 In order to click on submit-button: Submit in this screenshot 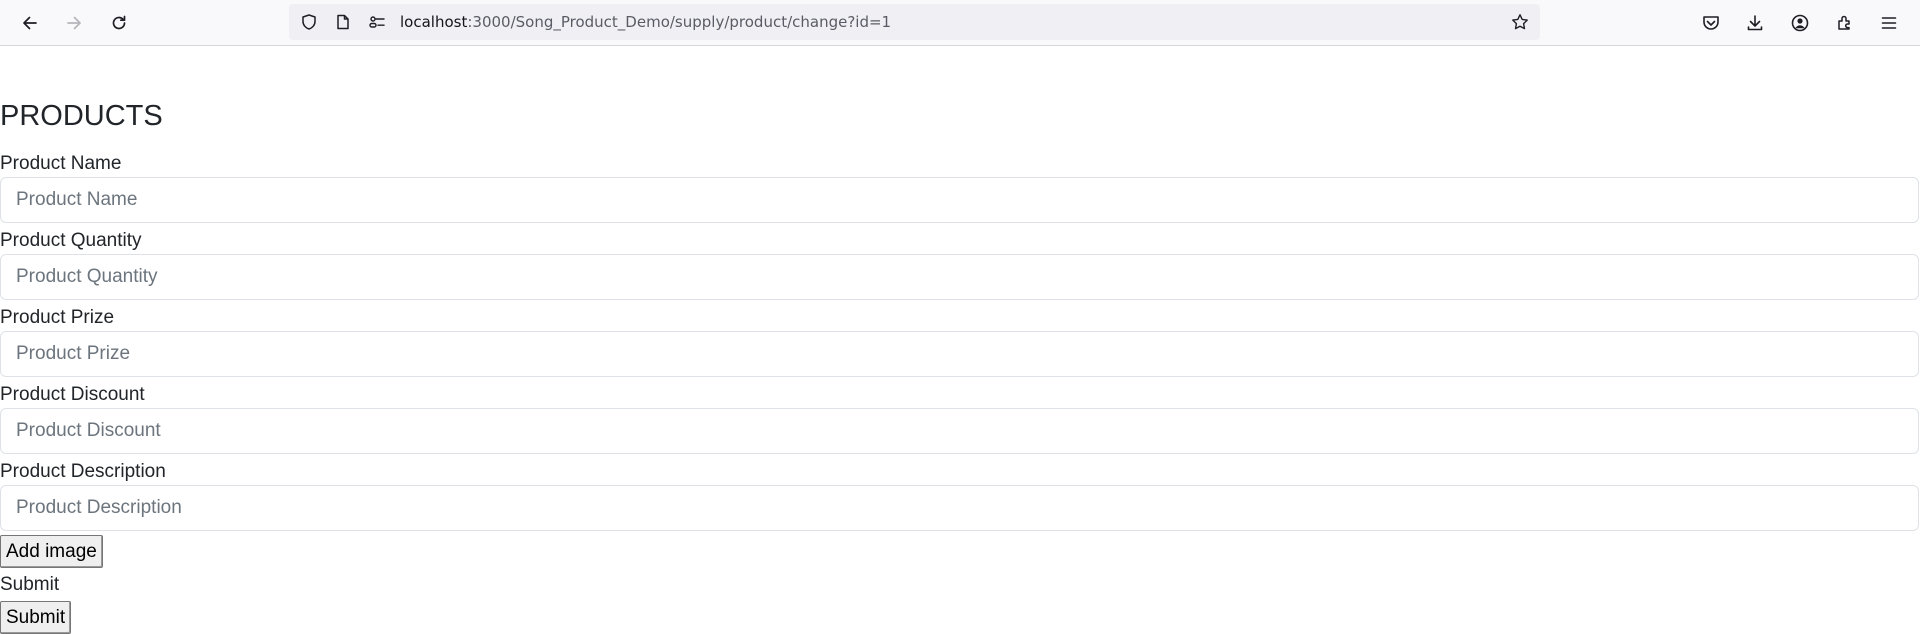, I will do `click(36, 617)`.